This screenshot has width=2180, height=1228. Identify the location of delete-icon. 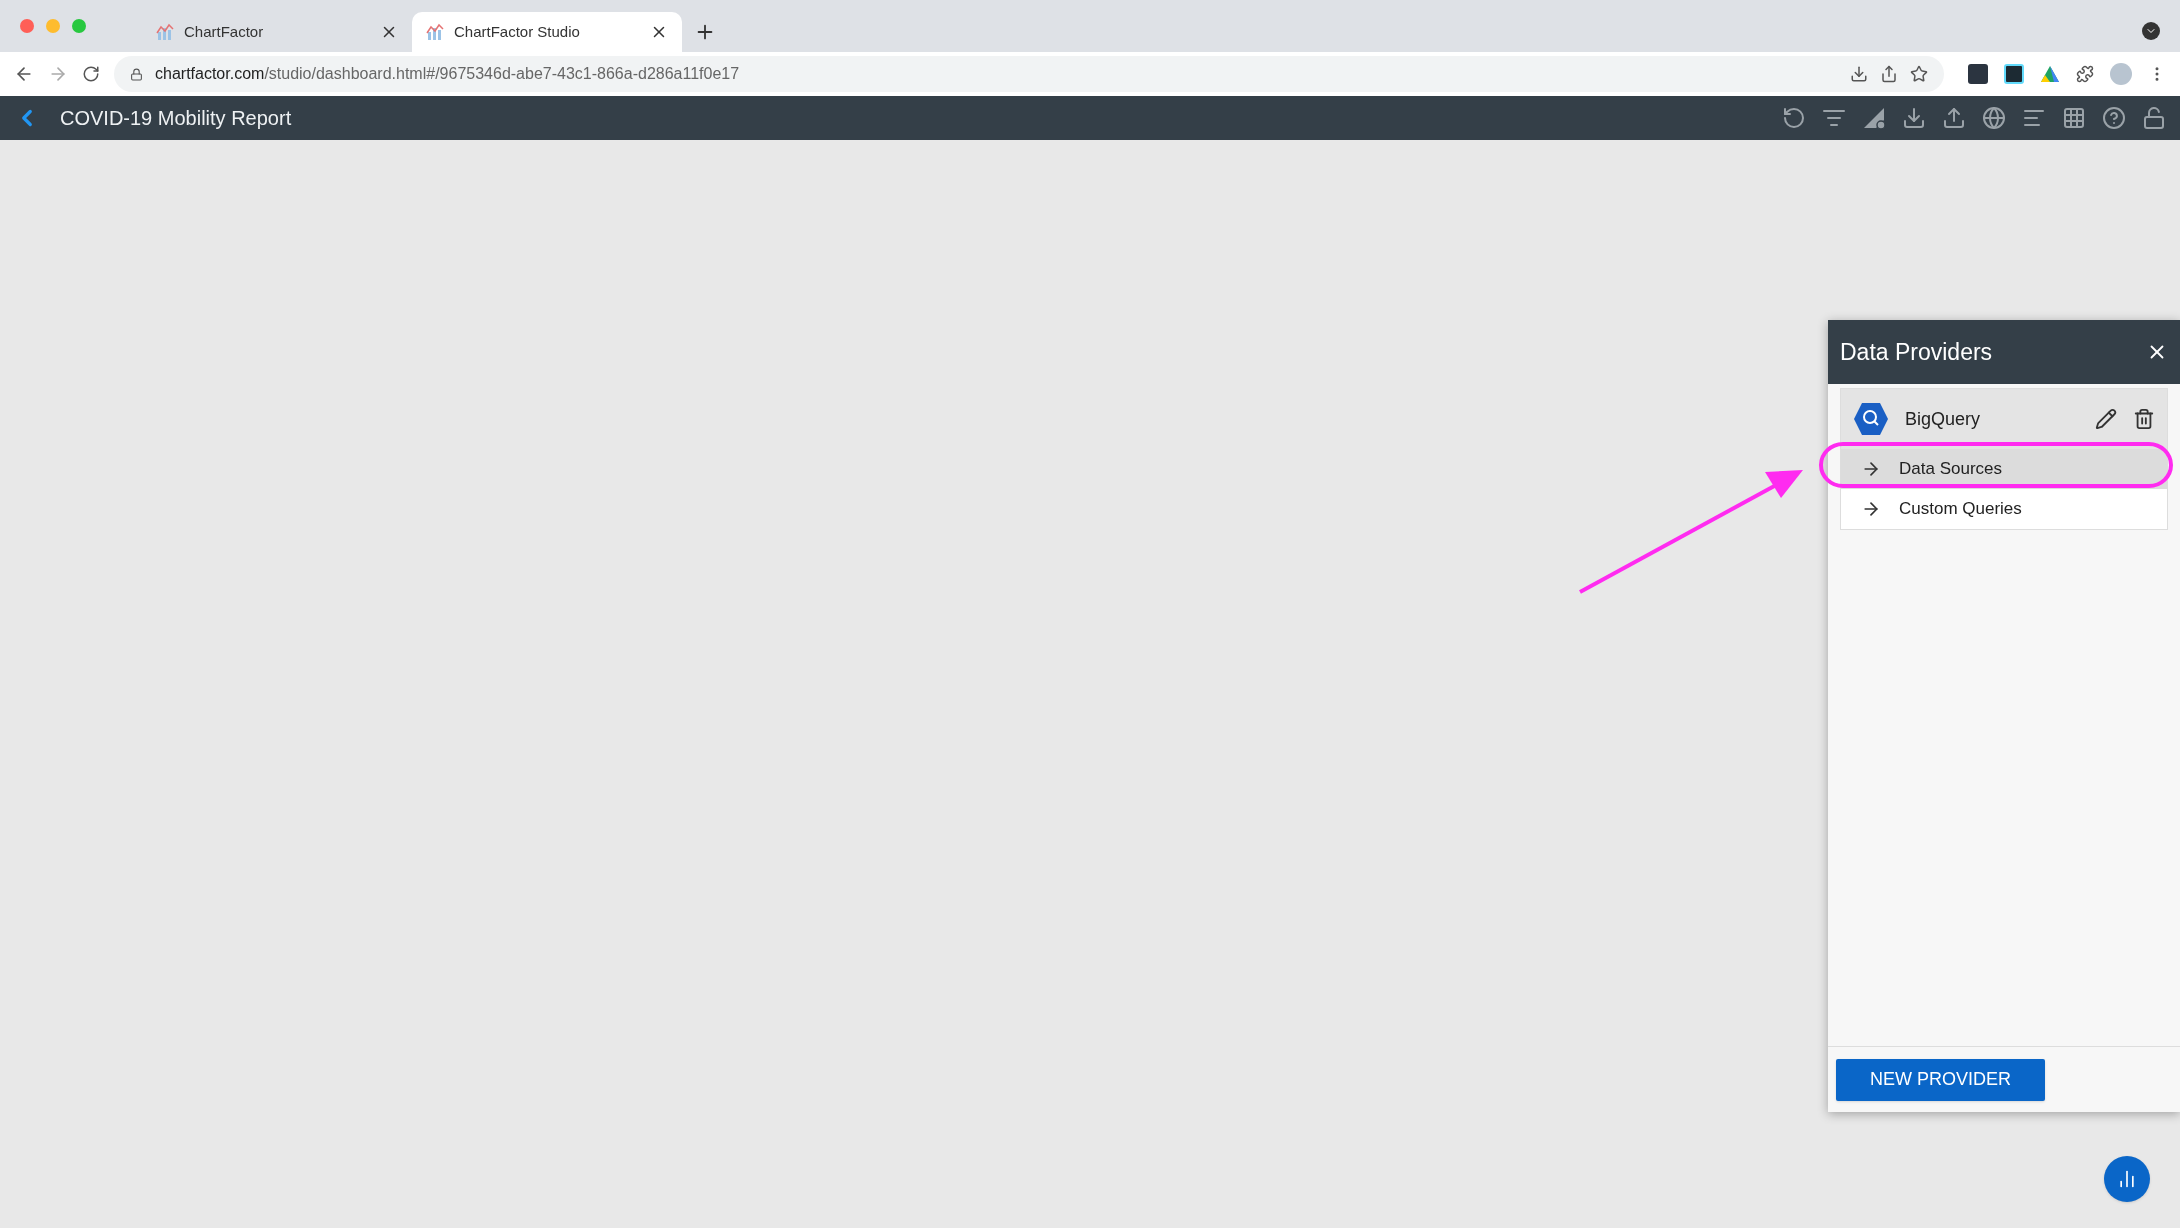
(2144, 419).